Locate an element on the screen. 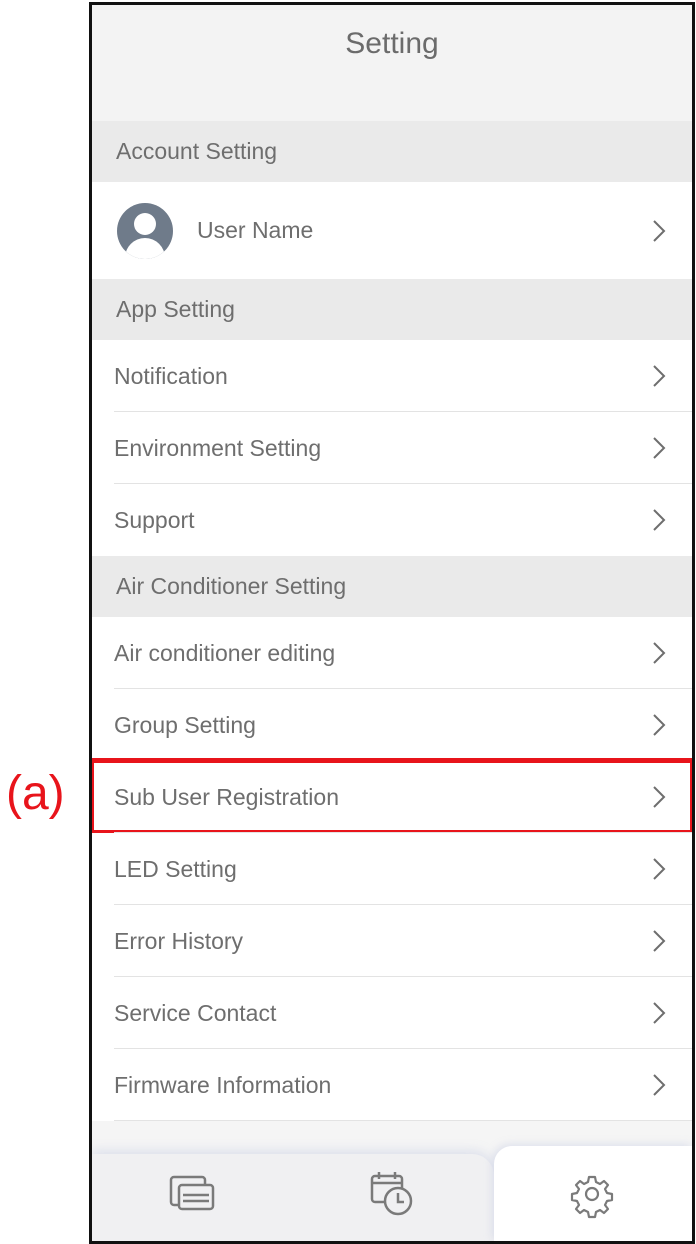 The width and height of the screenshot is (696, 1244). annotation-label: (a) is located at coordinates (35, 793).